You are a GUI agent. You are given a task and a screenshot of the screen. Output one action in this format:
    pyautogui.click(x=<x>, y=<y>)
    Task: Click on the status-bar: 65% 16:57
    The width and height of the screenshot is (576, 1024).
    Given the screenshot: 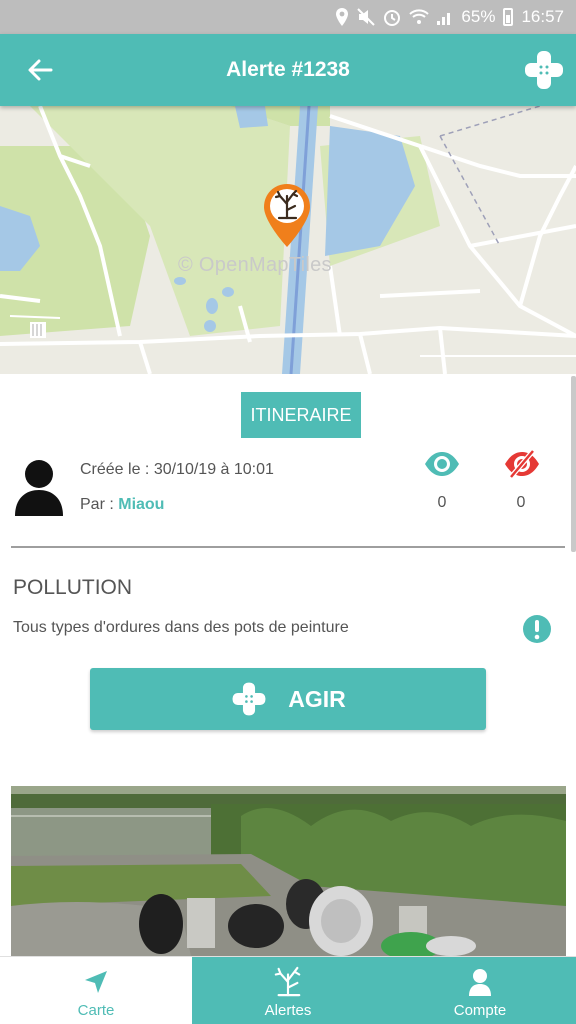 What is the action you would take?
    pyautogui.click(x=288, y=17)
    